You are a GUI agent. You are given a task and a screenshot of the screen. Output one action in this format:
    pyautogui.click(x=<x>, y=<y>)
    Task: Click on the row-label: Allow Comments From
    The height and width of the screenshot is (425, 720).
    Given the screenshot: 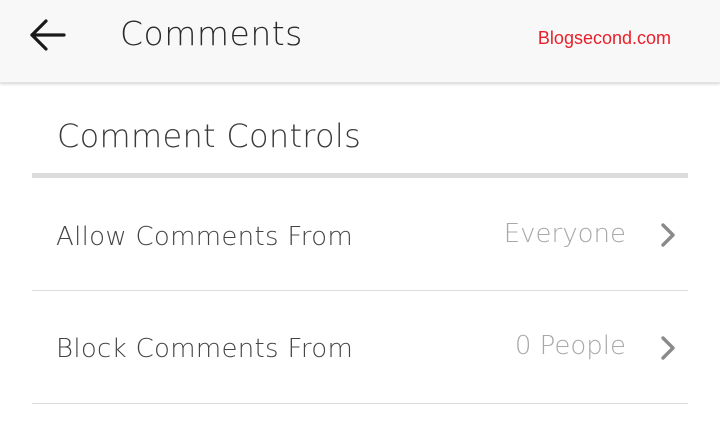 What is the action you would take?
    pyautogui.click(x=204, y=237)
    